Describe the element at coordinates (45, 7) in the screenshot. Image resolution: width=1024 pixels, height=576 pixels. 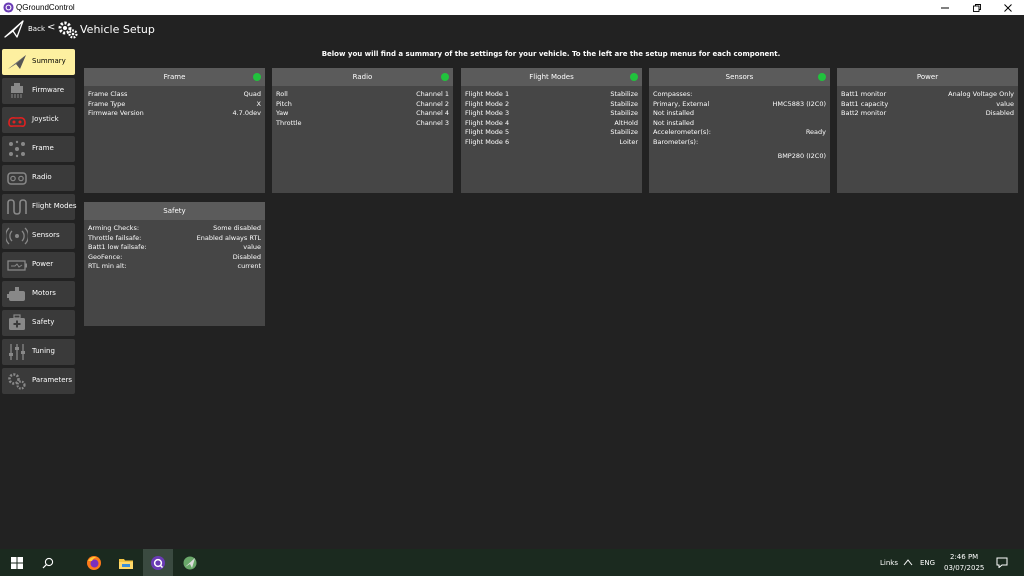
I see `window-title: QGroundControl` at that location.